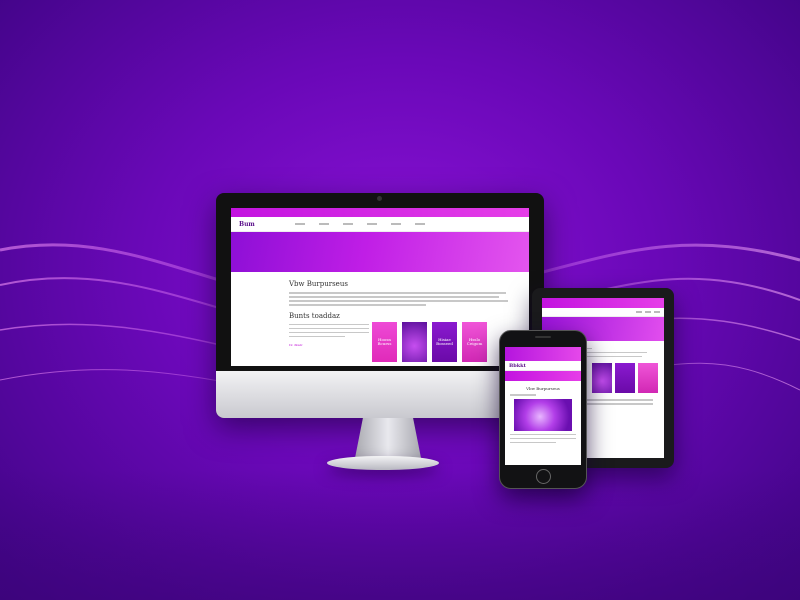 The width and height of the screenshot is (800, 600). Describe the element at coordinates (380, 394) in the screenshot. I see `monitor-chin` at that location.